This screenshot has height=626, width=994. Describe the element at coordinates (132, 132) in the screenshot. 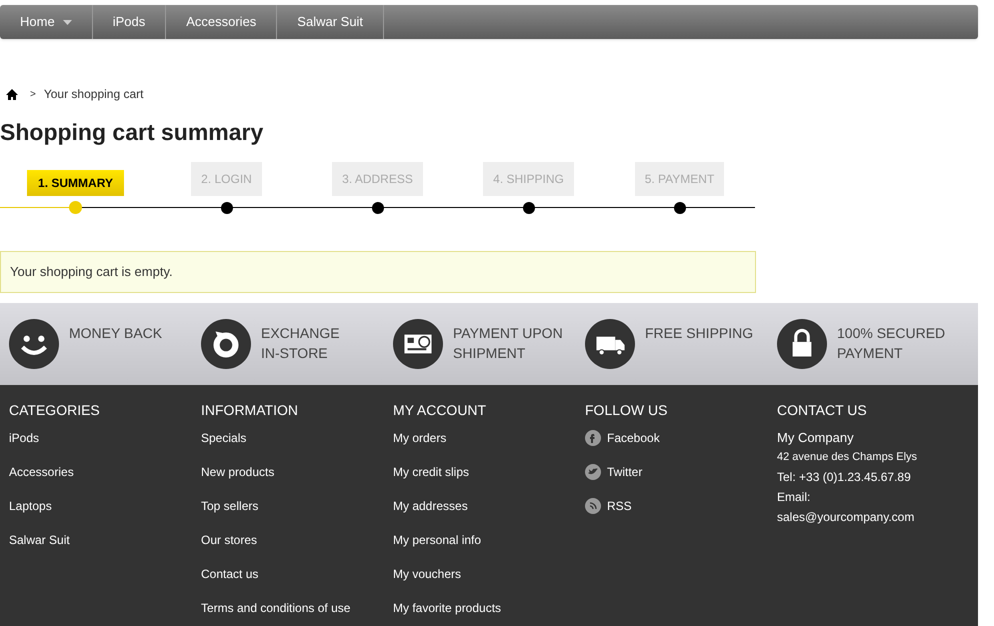

I see `page-title: Shopping cart summary` at that location.